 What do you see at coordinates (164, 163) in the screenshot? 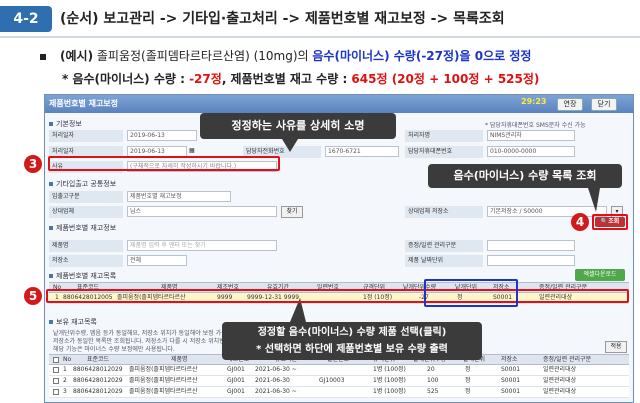
I see `reason-highlight-box` at bounding box center [164, 163].